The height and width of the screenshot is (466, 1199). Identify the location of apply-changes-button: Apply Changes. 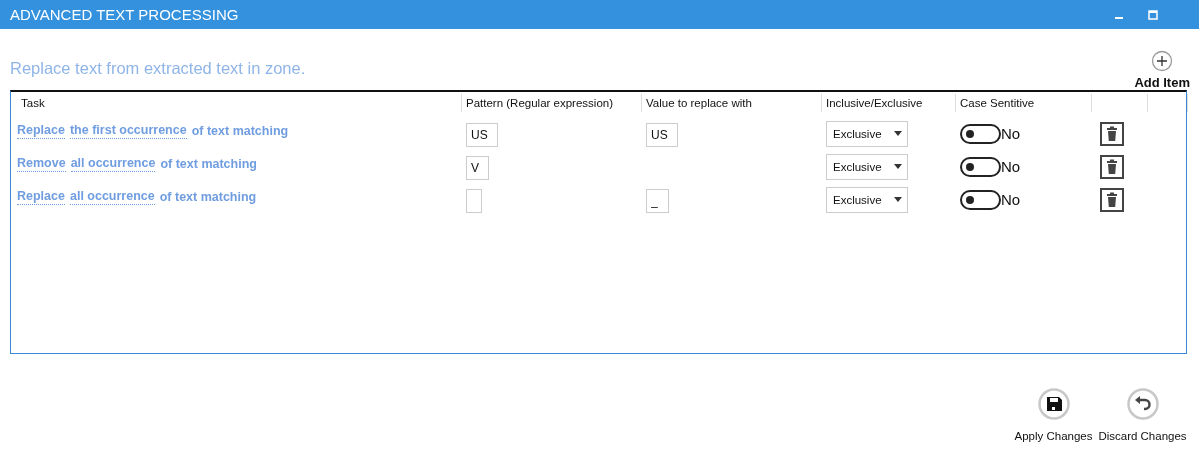
(1053, 436).